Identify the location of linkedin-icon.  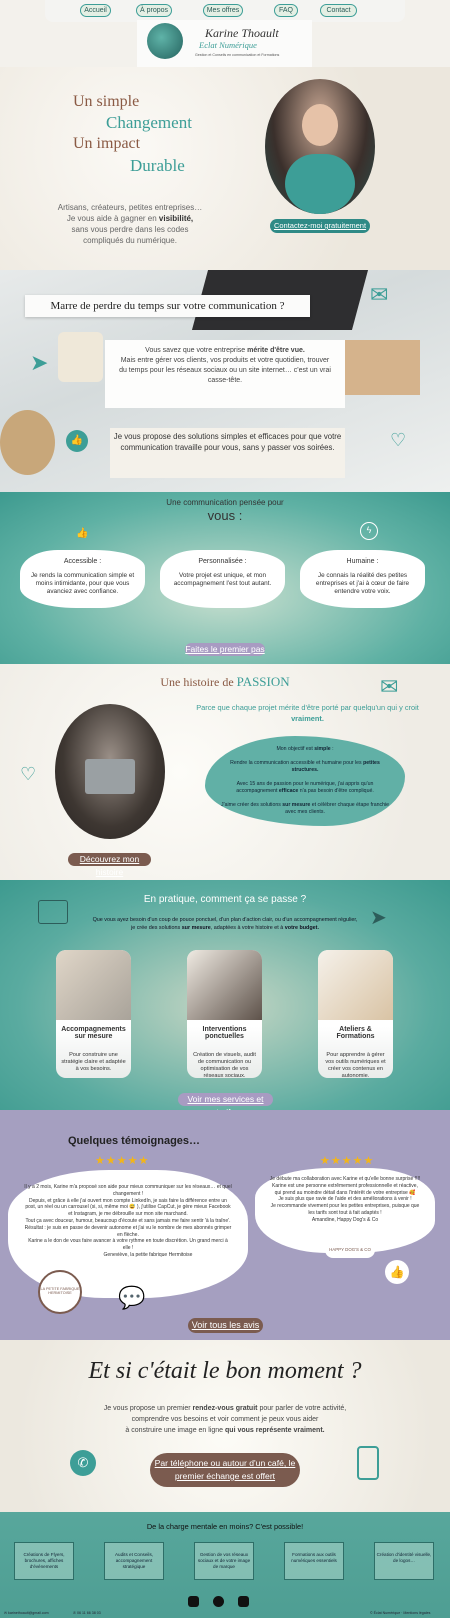
(243, 1601).